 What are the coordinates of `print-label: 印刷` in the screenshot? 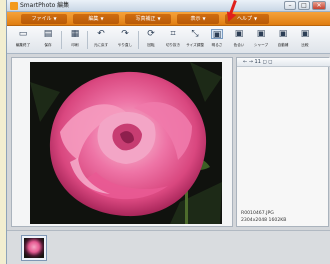 It's located at (75, 45).